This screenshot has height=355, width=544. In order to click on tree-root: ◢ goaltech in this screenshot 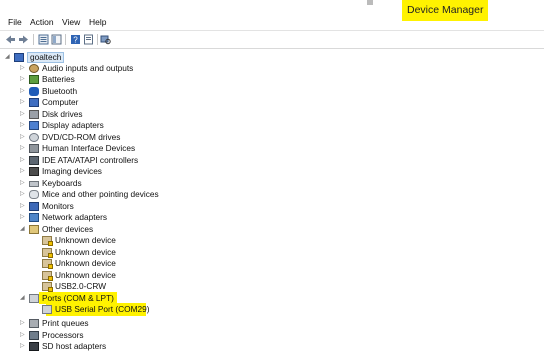, I will do `click(60, 57)`.